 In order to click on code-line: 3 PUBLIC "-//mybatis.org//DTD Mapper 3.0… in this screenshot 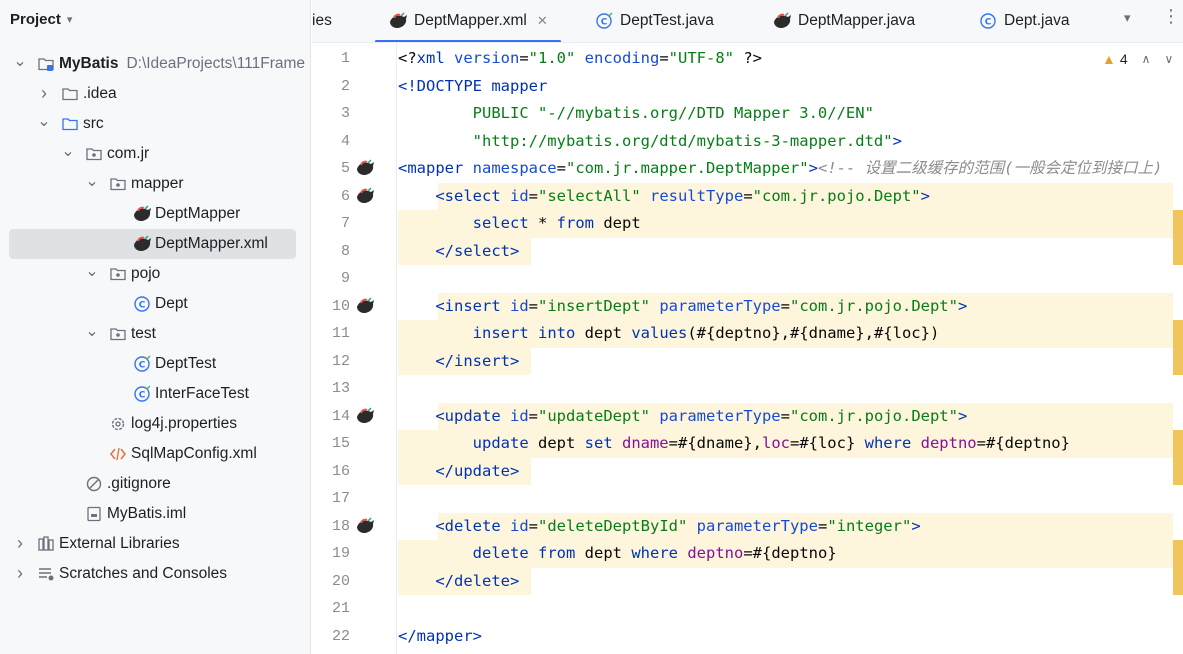, I will do `click(747, 114)`.